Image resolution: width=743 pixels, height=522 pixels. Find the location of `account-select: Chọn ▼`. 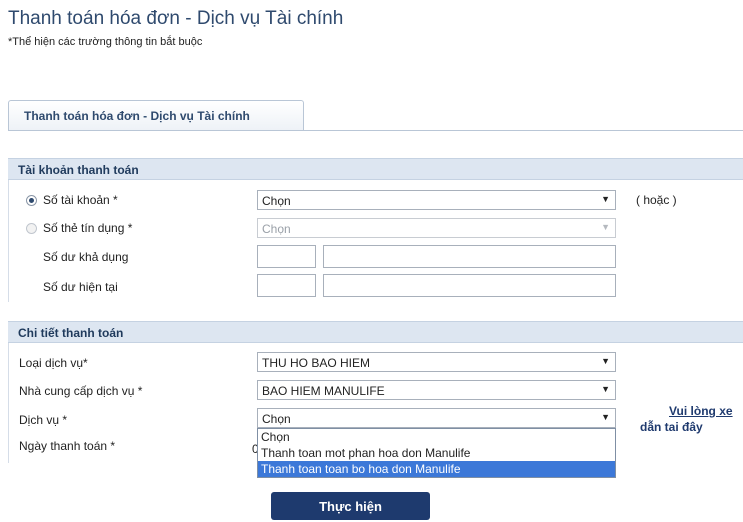

account-select: Chọn ▼ is located at coordinates (436, 200).